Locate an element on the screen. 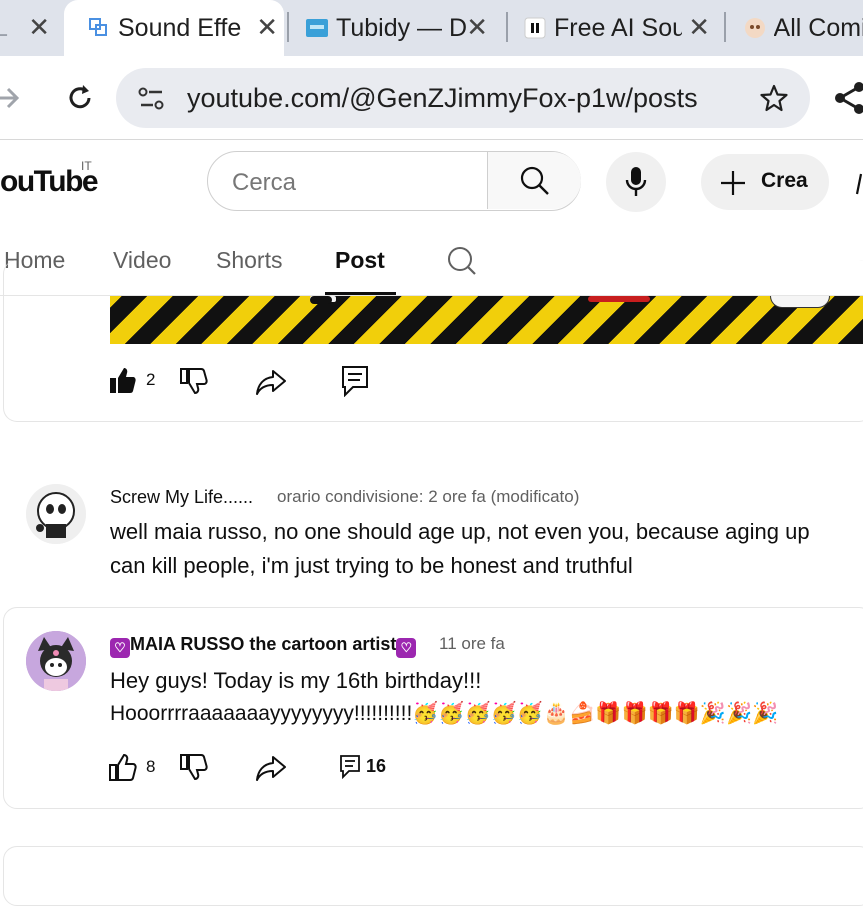 The width and height of the screenshot is (863, 906). country-code: IT is located at coordinates (86, 166).